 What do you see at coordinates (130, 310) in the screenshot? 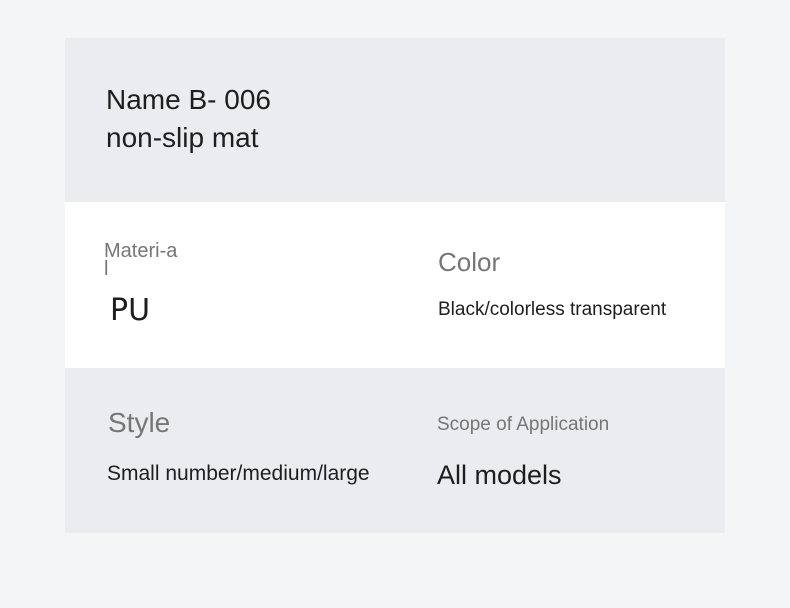
I see `material-value: PU` at bounding box center [130, 310].